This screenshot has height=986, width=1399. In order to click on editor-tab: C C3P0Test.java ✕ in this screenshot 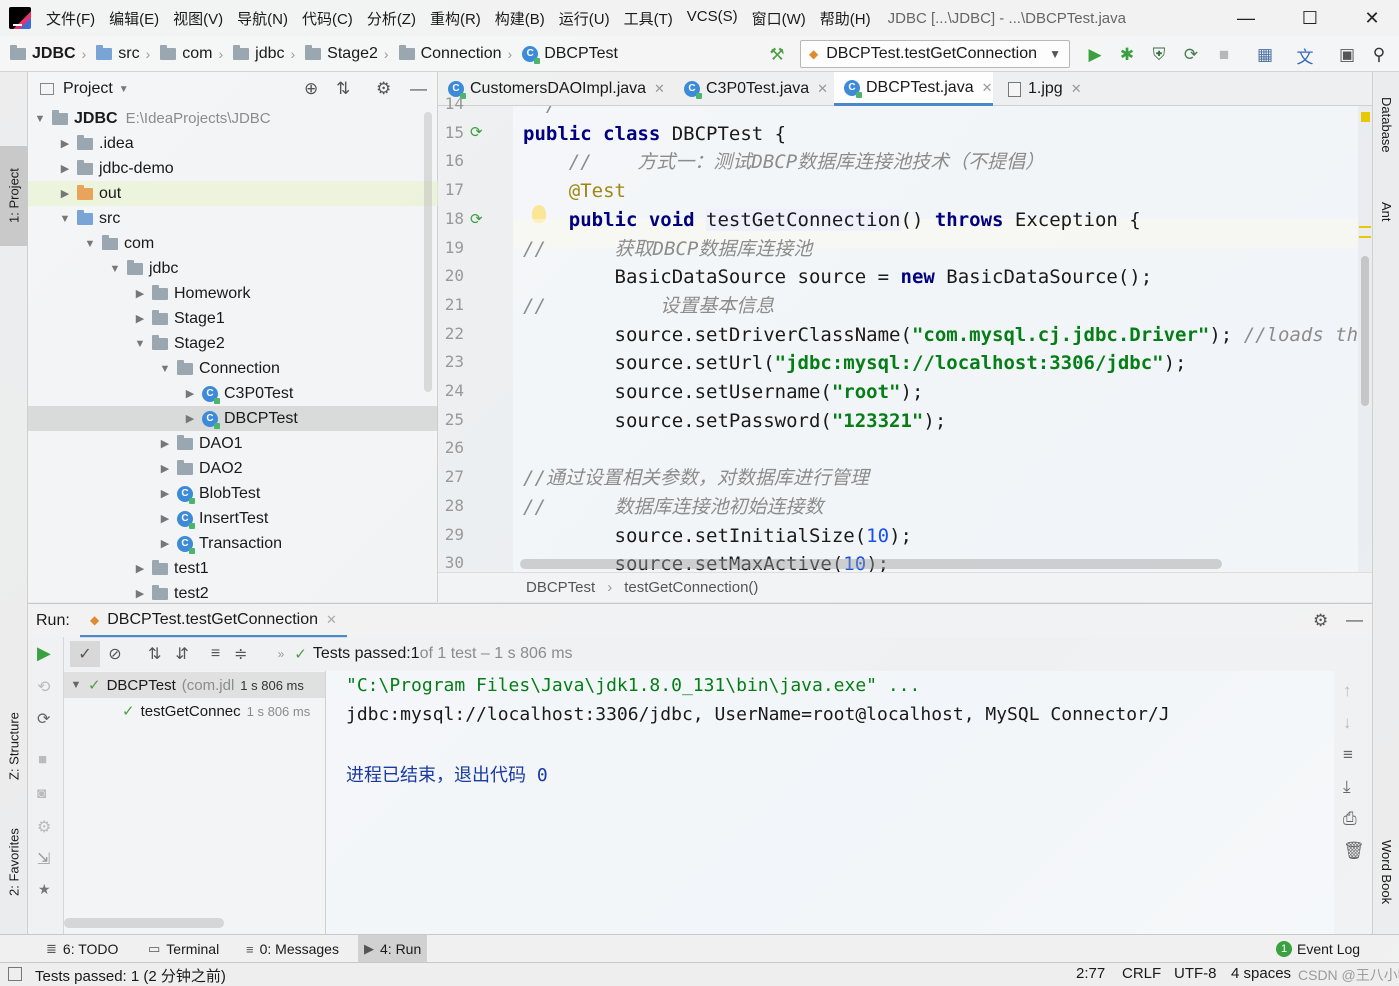, I will do `click(751, 89)`.